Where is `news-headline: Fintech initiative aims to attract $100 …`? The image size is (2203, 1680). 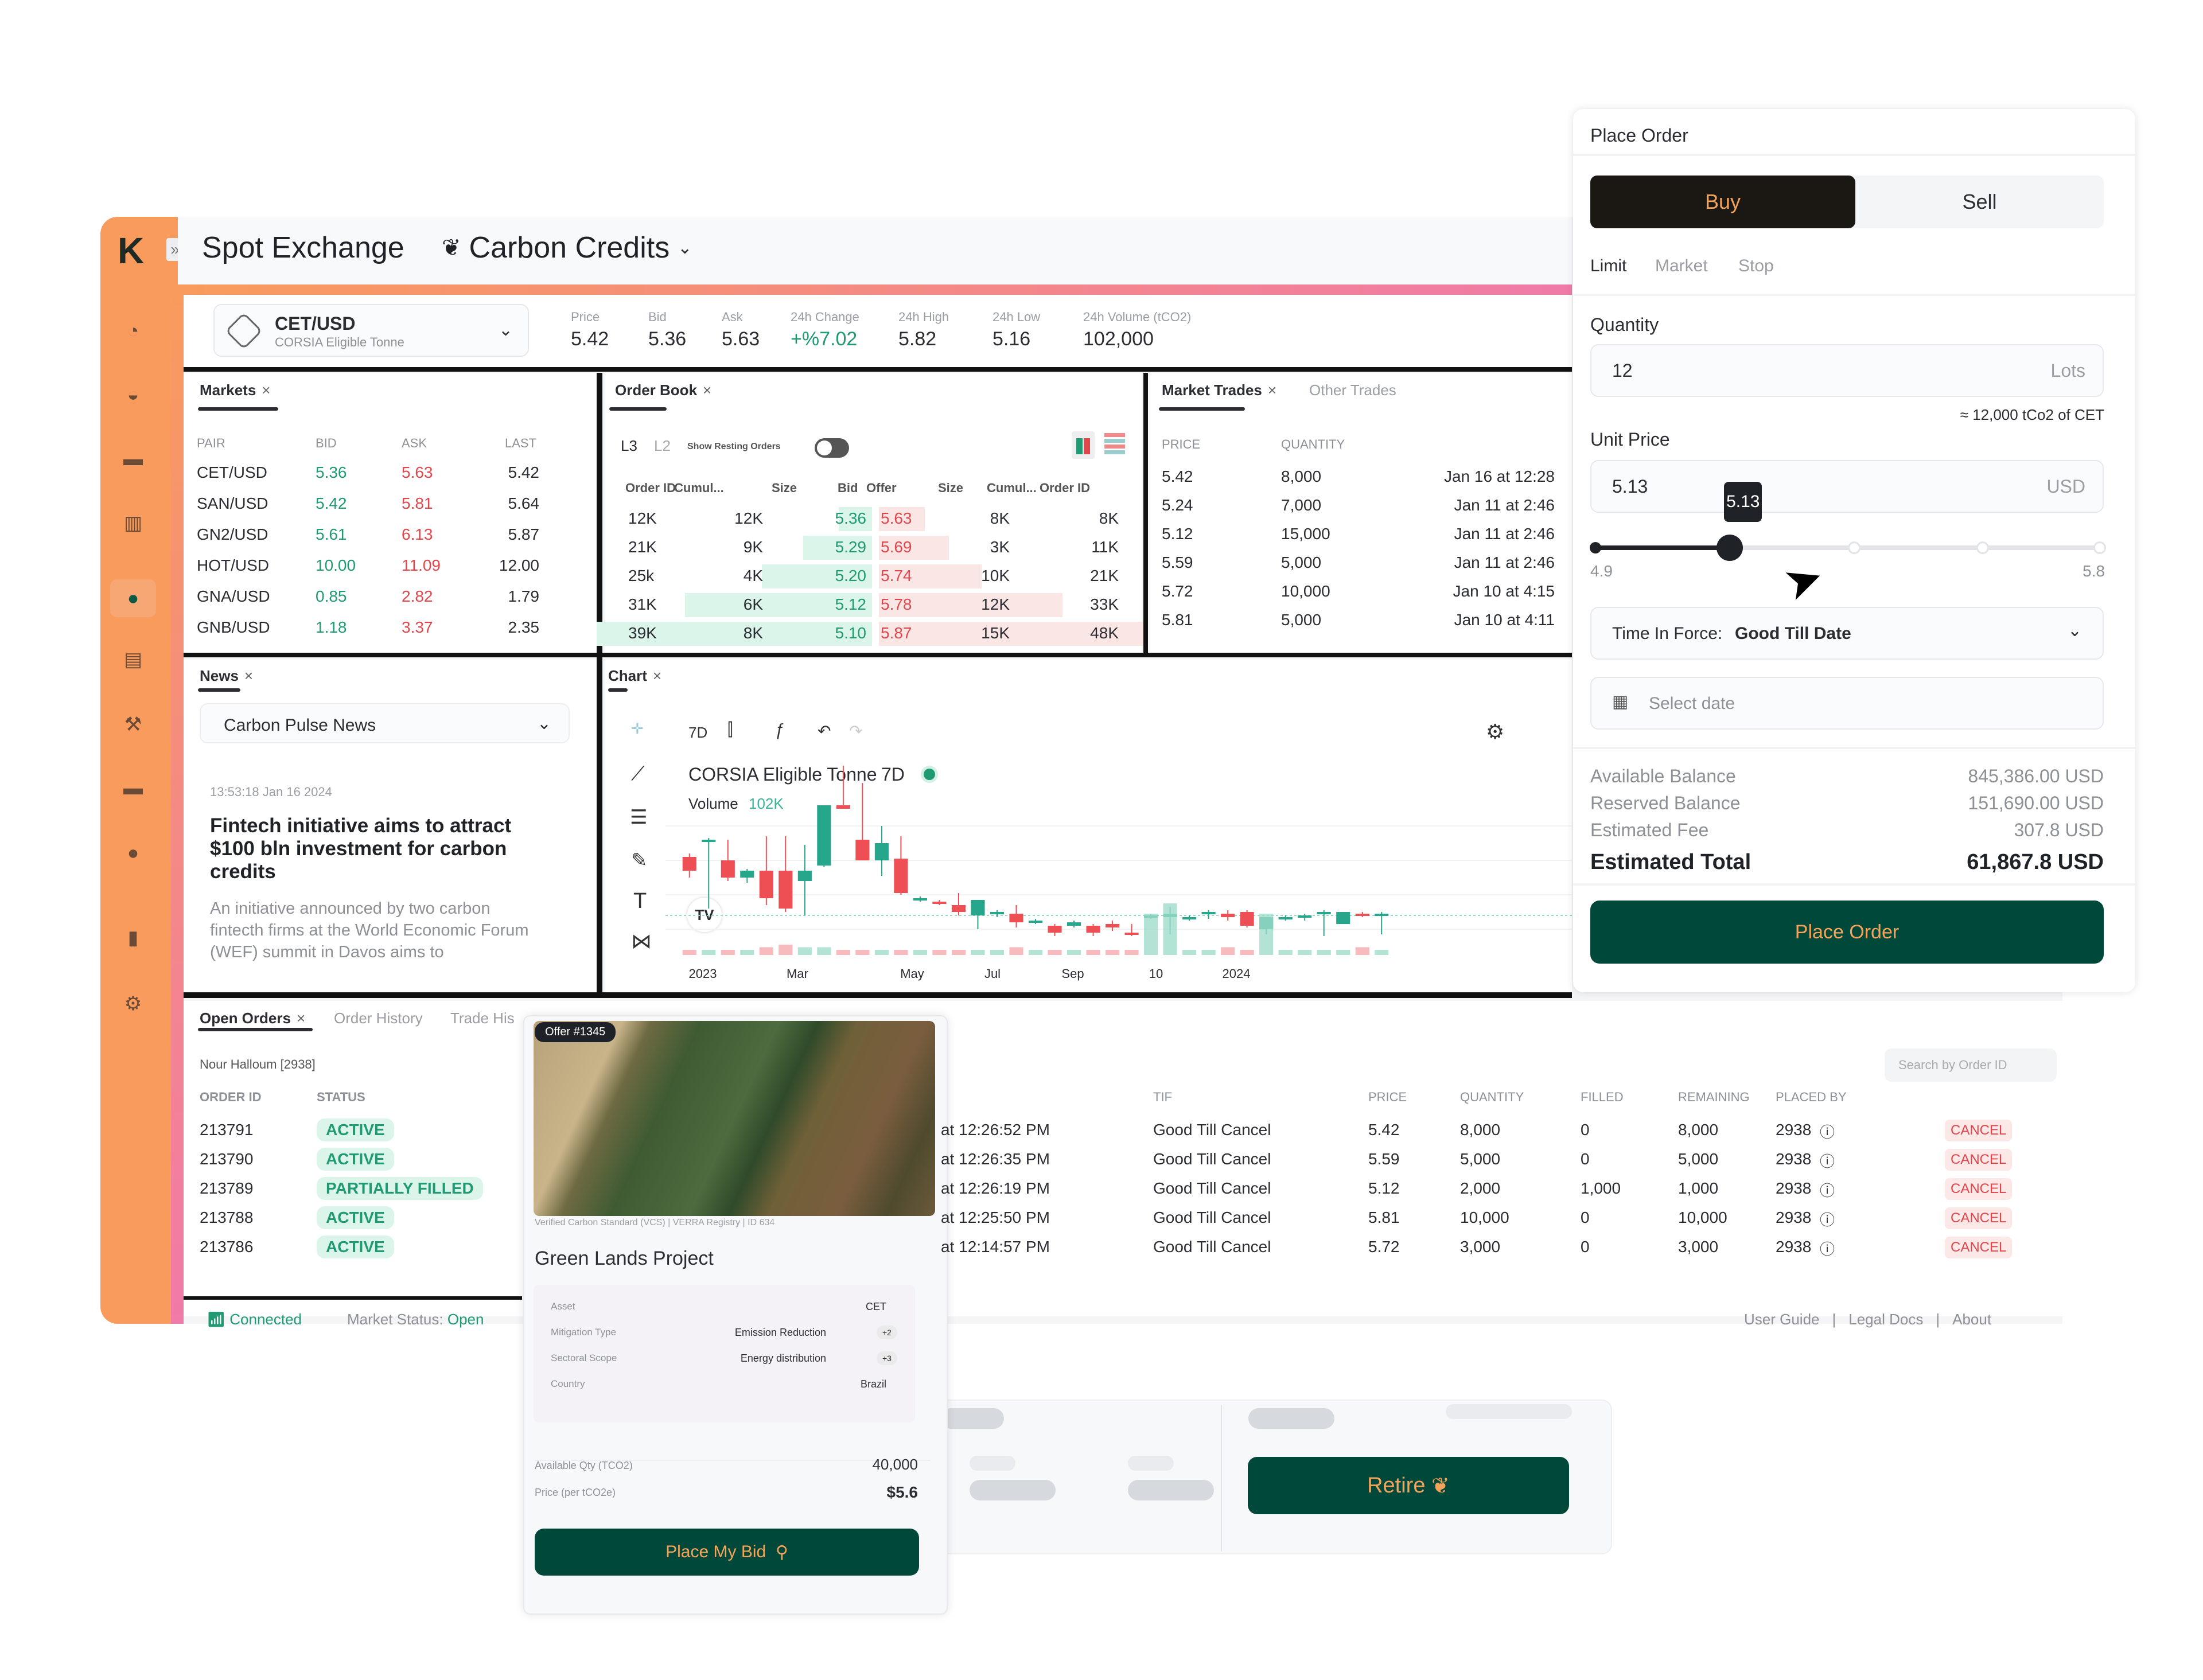
news-headline: Fintech initiative aims to attract $100 … is located at coordinates (374, 849).